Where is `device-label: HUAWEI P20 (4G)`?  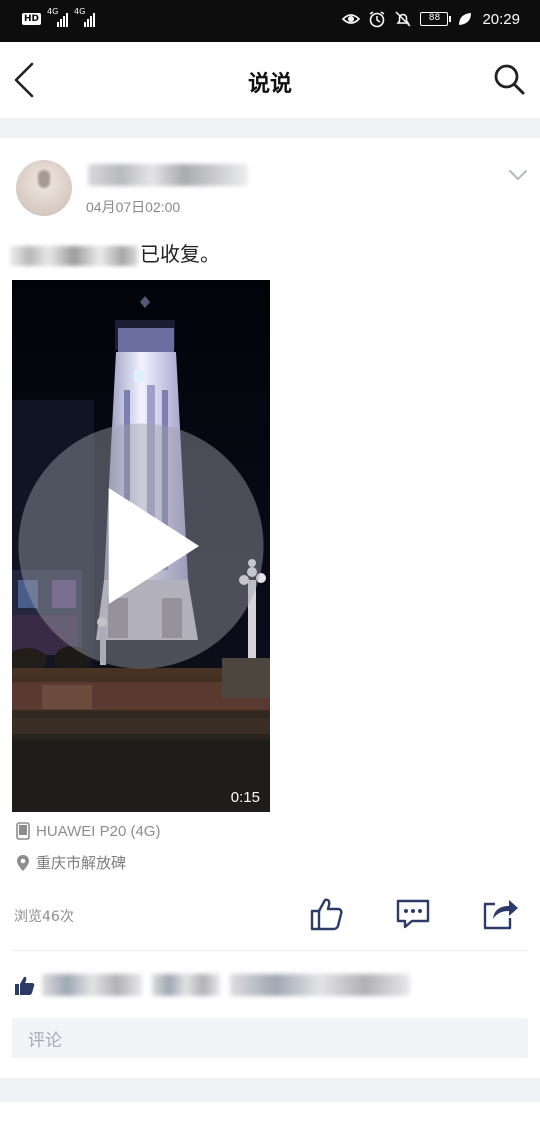 device-label: HUAWEI P20 (4G) is located at coordinates (98, 831).